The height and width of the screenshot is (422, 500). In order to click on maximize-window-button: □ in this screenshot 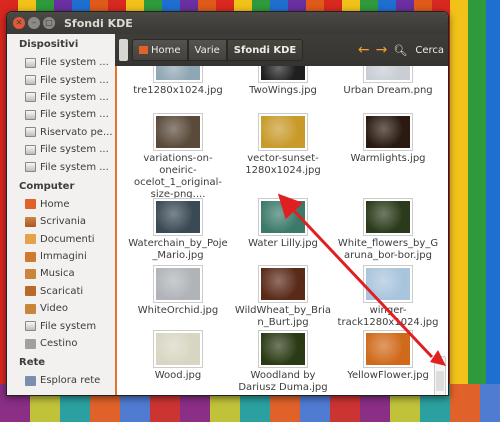, I will do `click(49, 23)`.